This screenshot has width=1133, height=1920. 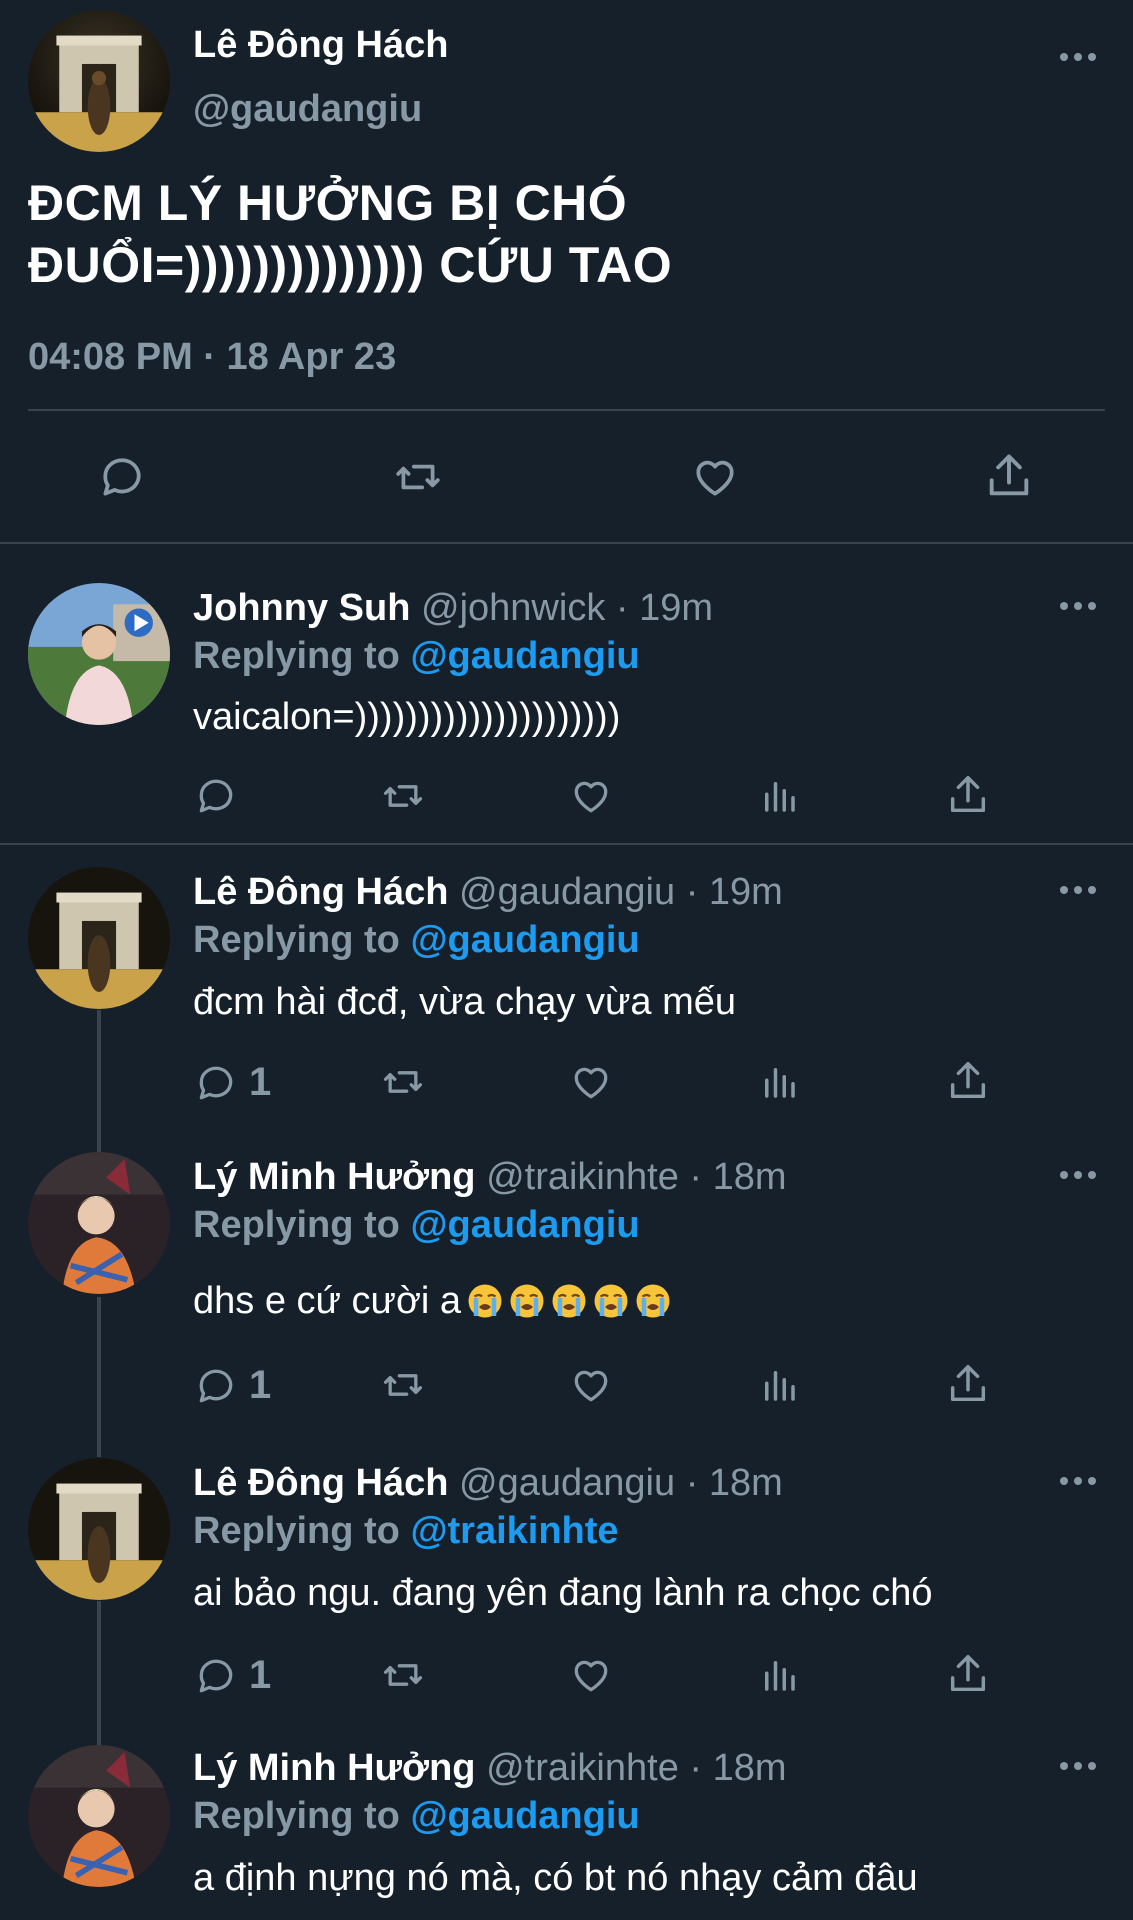 What do you see at coordinates (328, 203) in the screenshot?
I see `tweet-text-line: ĐCM LÝ HƯỞNG BỊ CHÓ` at bounding box center [328, 203].